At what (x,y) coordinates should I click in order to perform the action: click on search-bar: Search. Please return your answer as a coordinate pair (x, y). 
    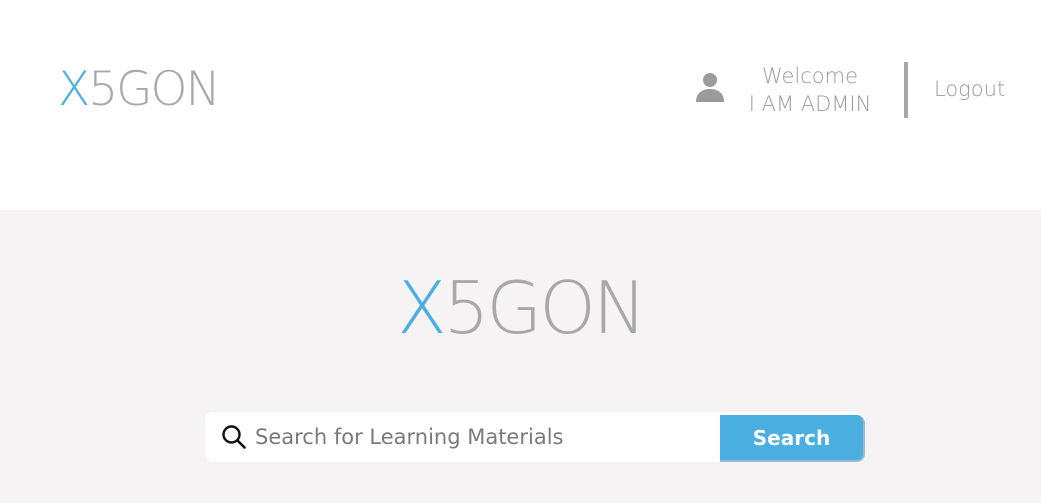
    Looking at the image, I should click on (535, 437).